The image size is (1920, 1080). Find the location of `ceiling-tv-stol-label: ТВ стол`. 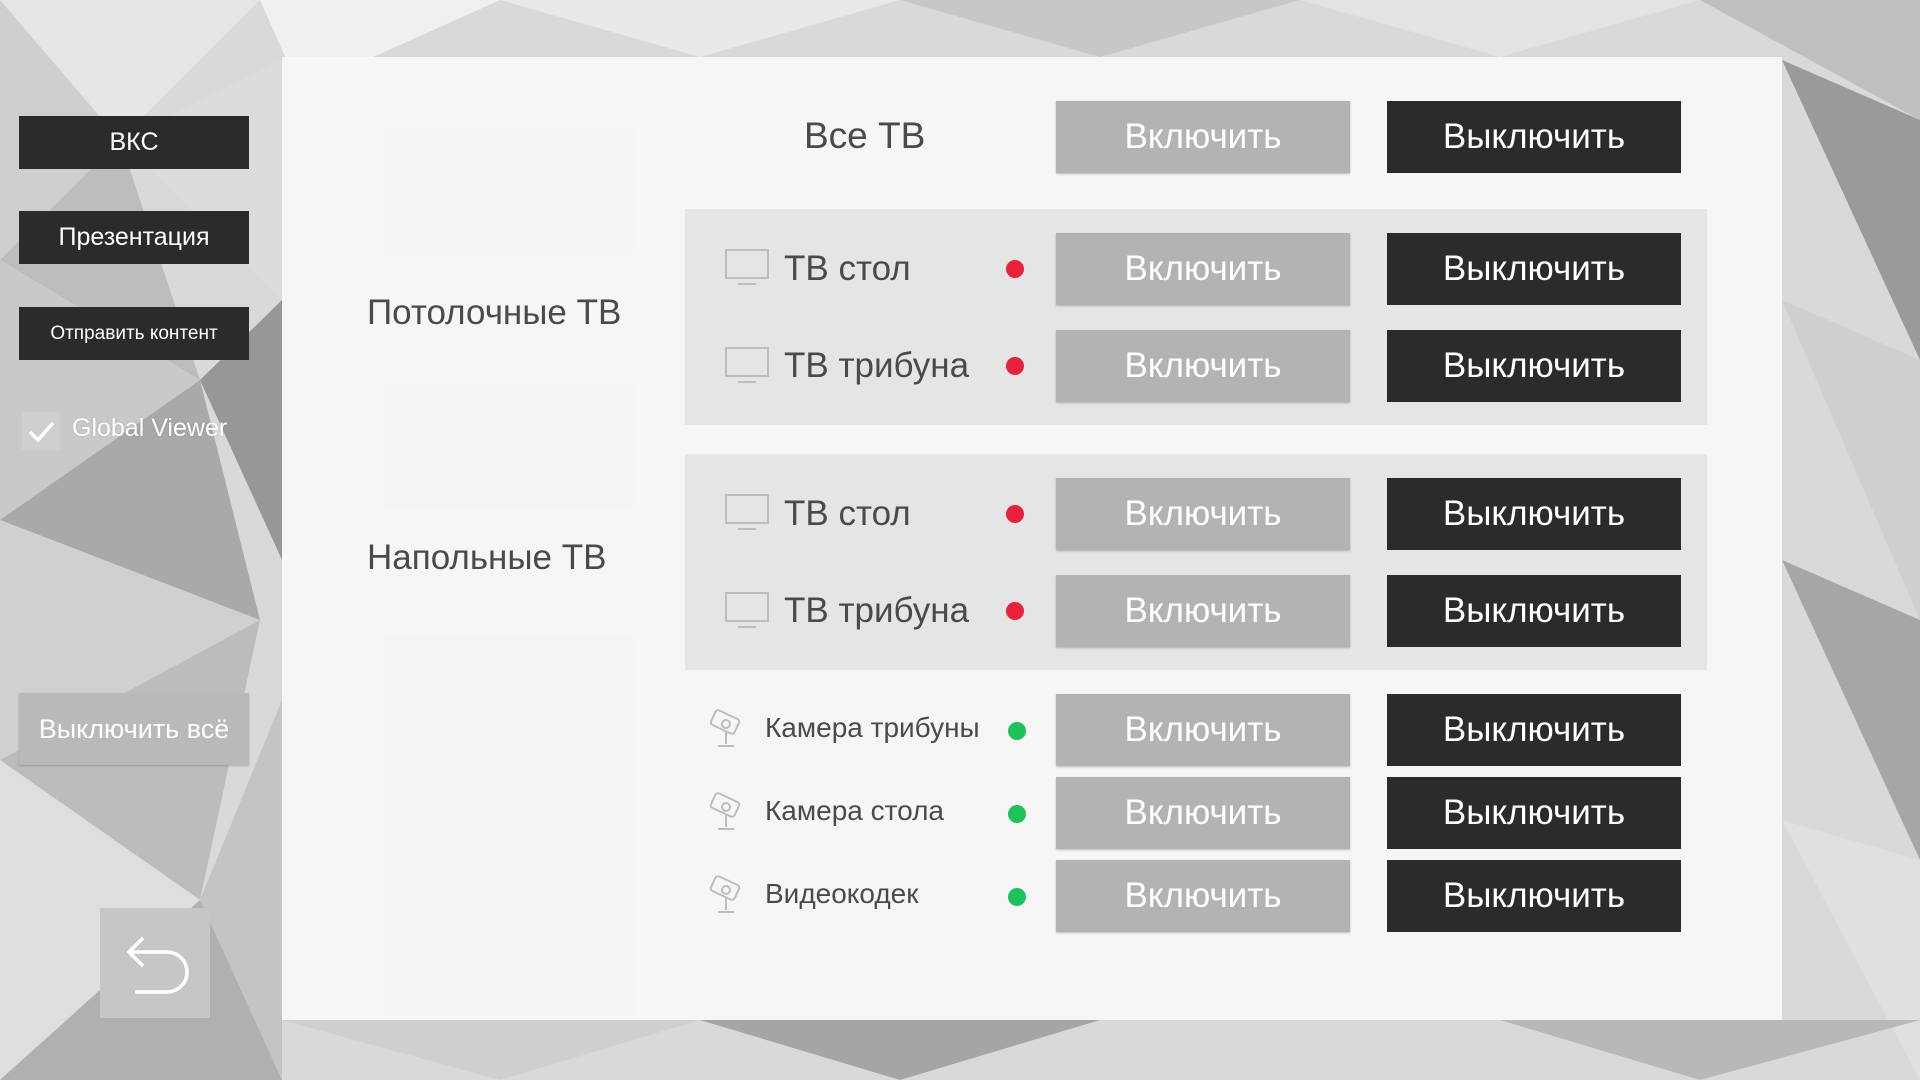

ceiling-tv-stol-label: ТВ стол is located at coordinates (847, 268).